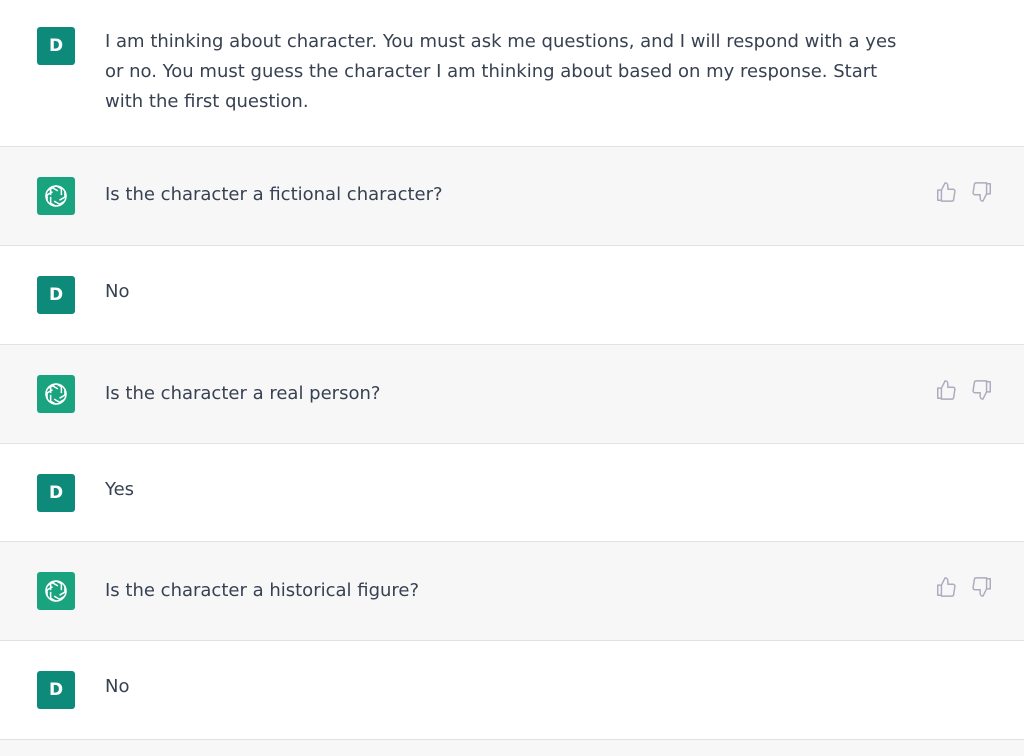 The image size is (1024, 756). What do you see at coordinates (512, 493) in the screenshot?
I see `user-message: D Yes` at bounding box center [512, 493].